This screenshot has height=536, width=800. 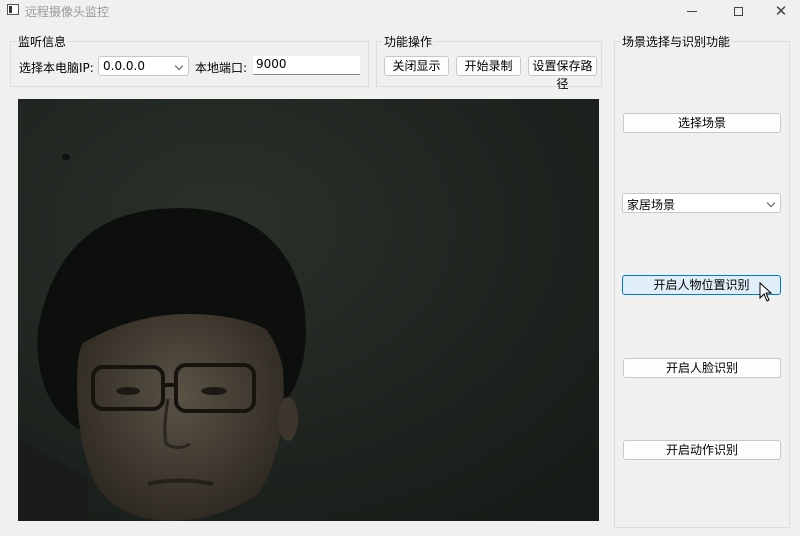 I want to click on scene-select: 家居场景, so click(x=701, y=203).